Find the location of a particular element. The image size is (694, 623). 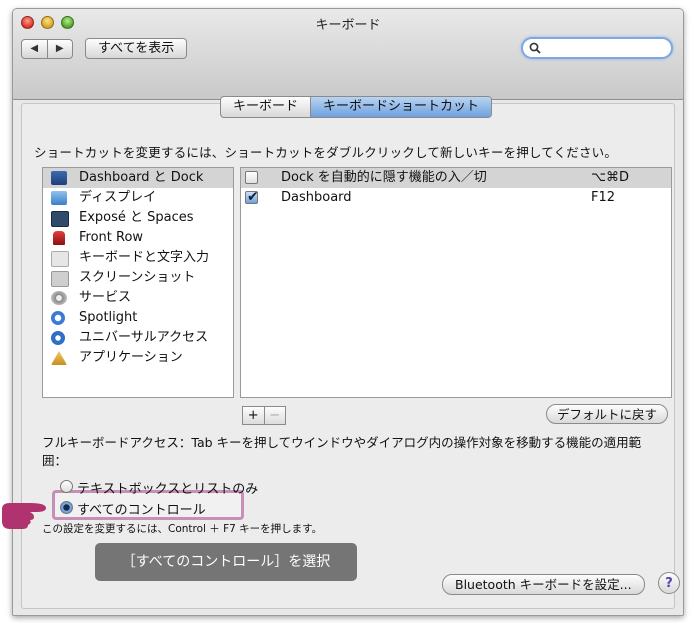

radio-label: すべてのコントロール is located at coordinates (141, 510).